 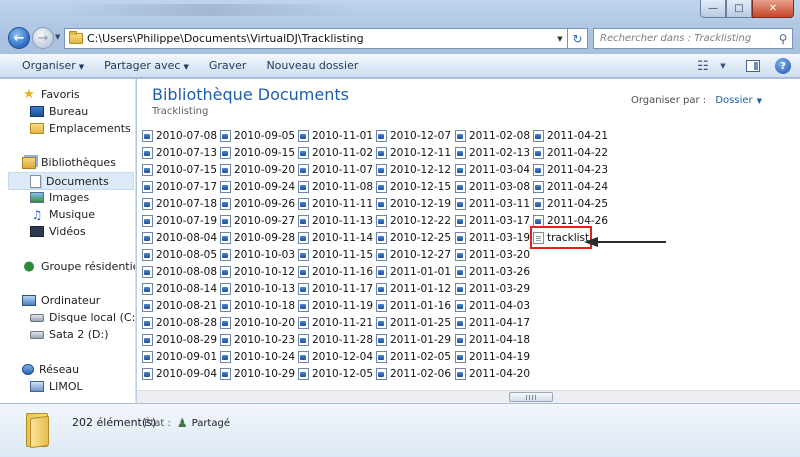 I want to click on back-button: ←, so click(x=19, y=38).